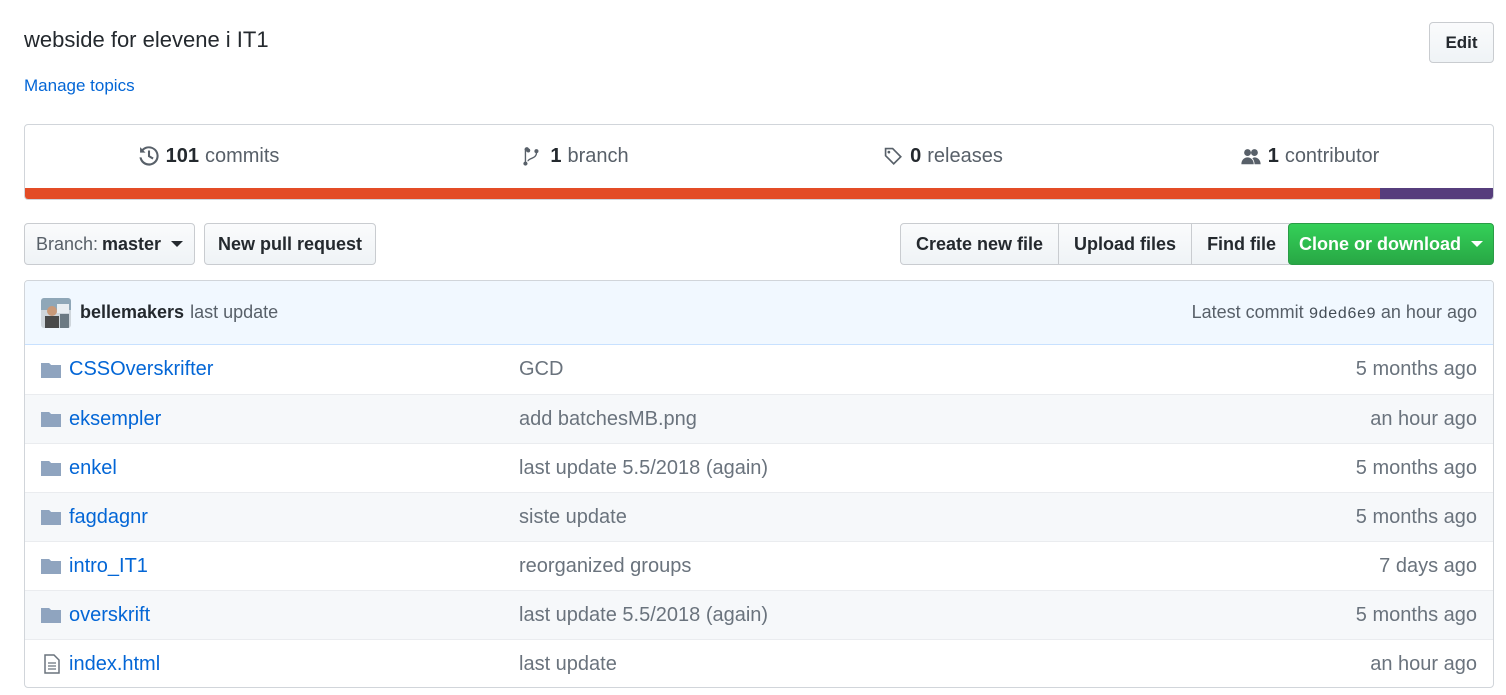 Image resolution: width=1506 pixels, height=695 pixels. I want to click on file-row: fagdagnr siste update 5 months ago, so click(759, 516).